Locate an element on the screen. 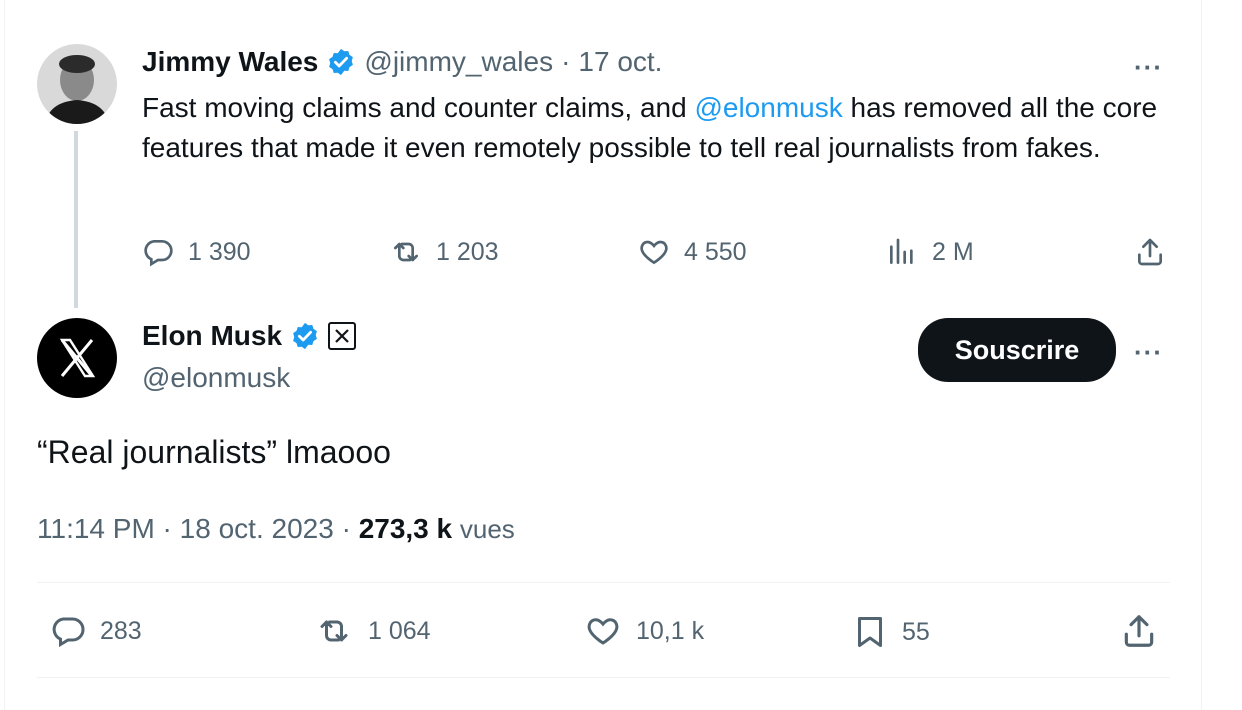 Image resolution: width=1242 pixels, height=710 pixels. tweet-date: 18 oct. 2023 is located at coordinates (257, 528).